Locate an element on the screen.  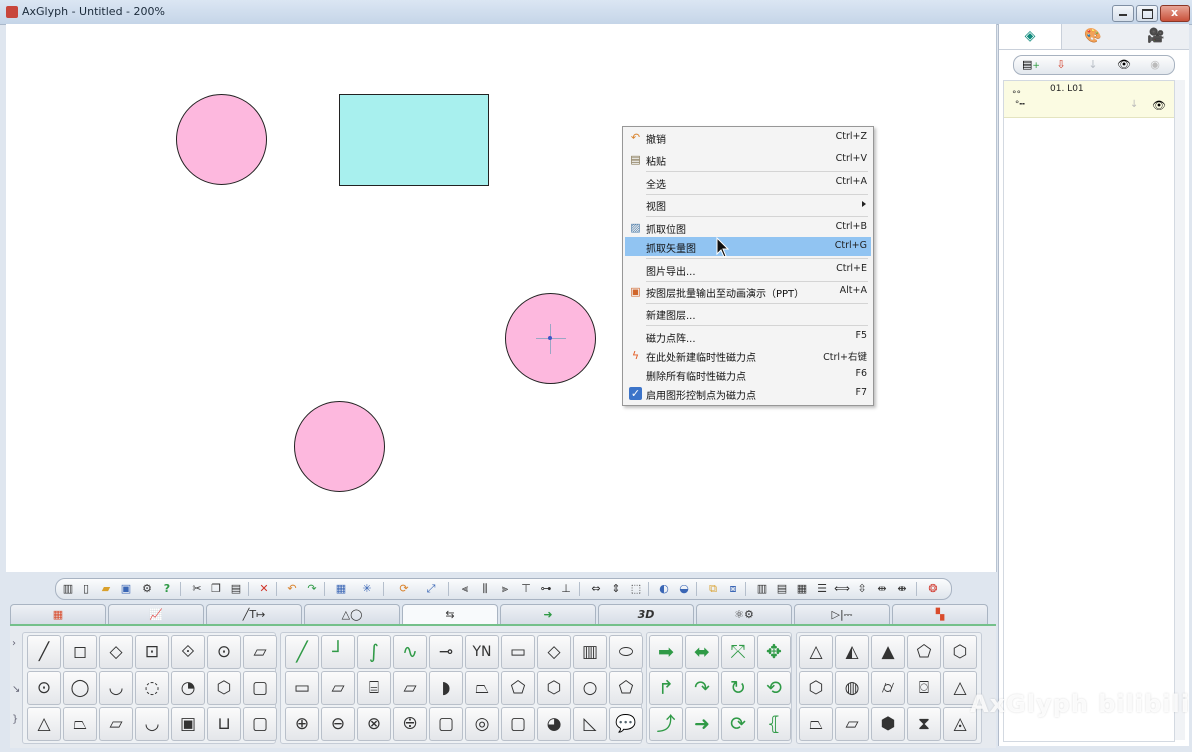
minus-circle-icon: ⊖ is located at coordinates (338, 724).